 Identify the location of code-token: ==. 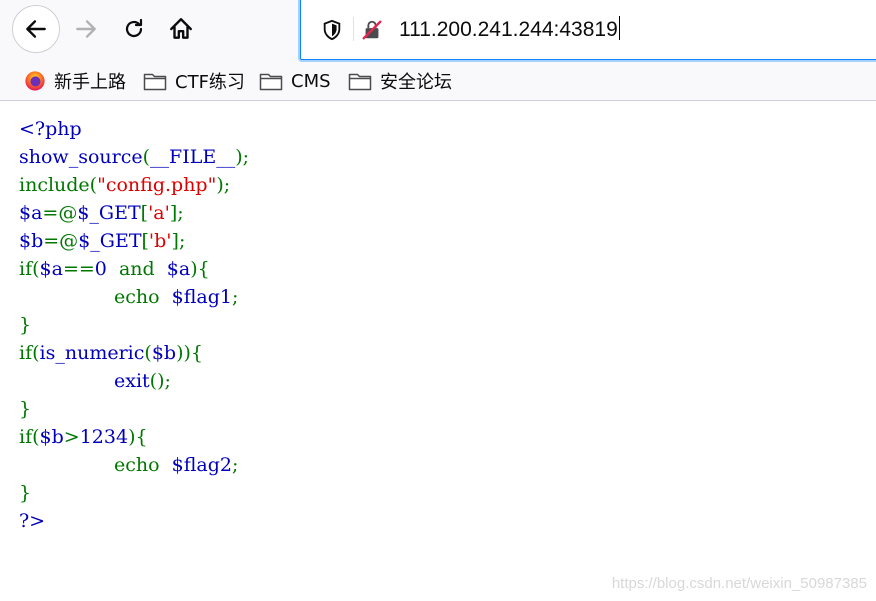
(78, 269).